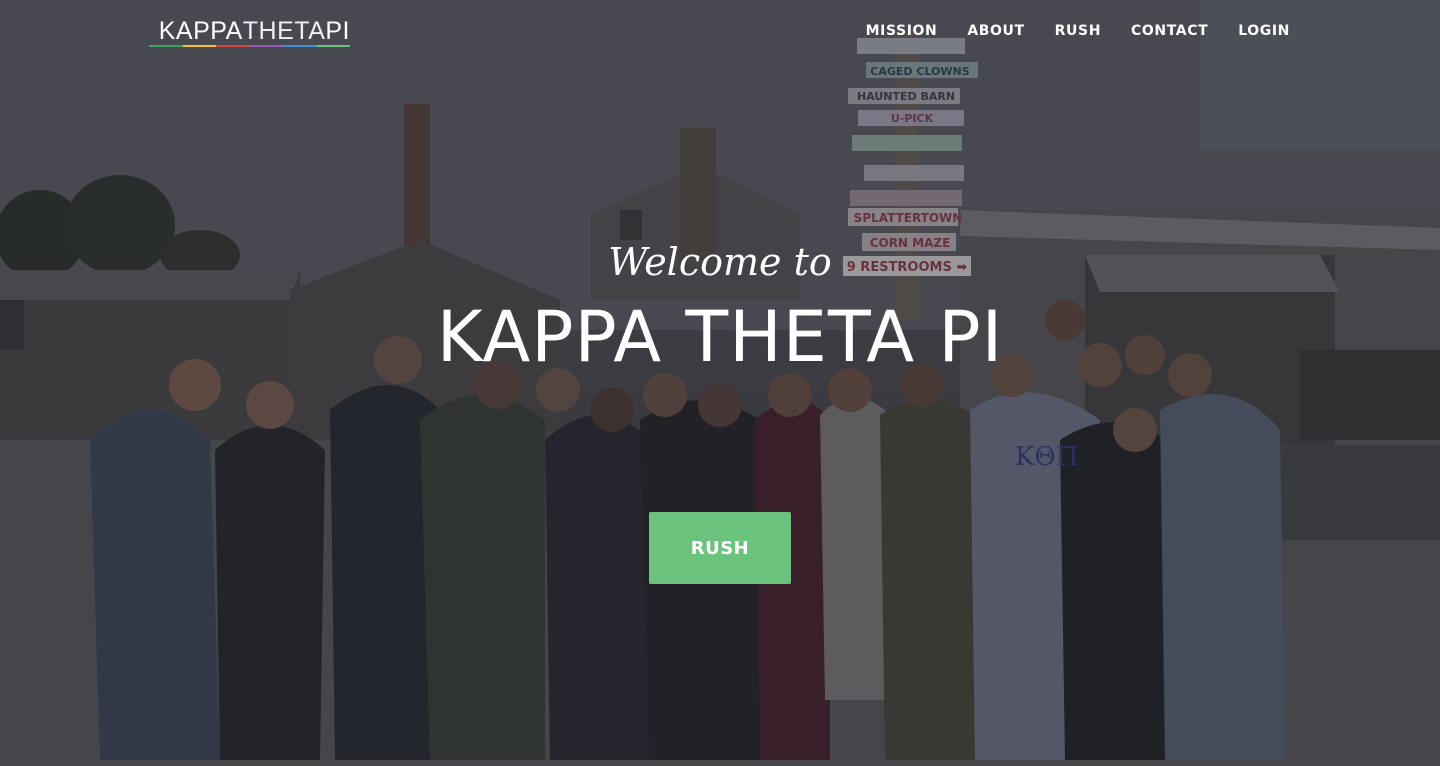 Image resolution: width=1440 pixels, height=766 pixels. What do you see at coordinates (902, 31) in the screenshot?
I see `nav-link-mission: MISSION` at bounding box center [902, 31].